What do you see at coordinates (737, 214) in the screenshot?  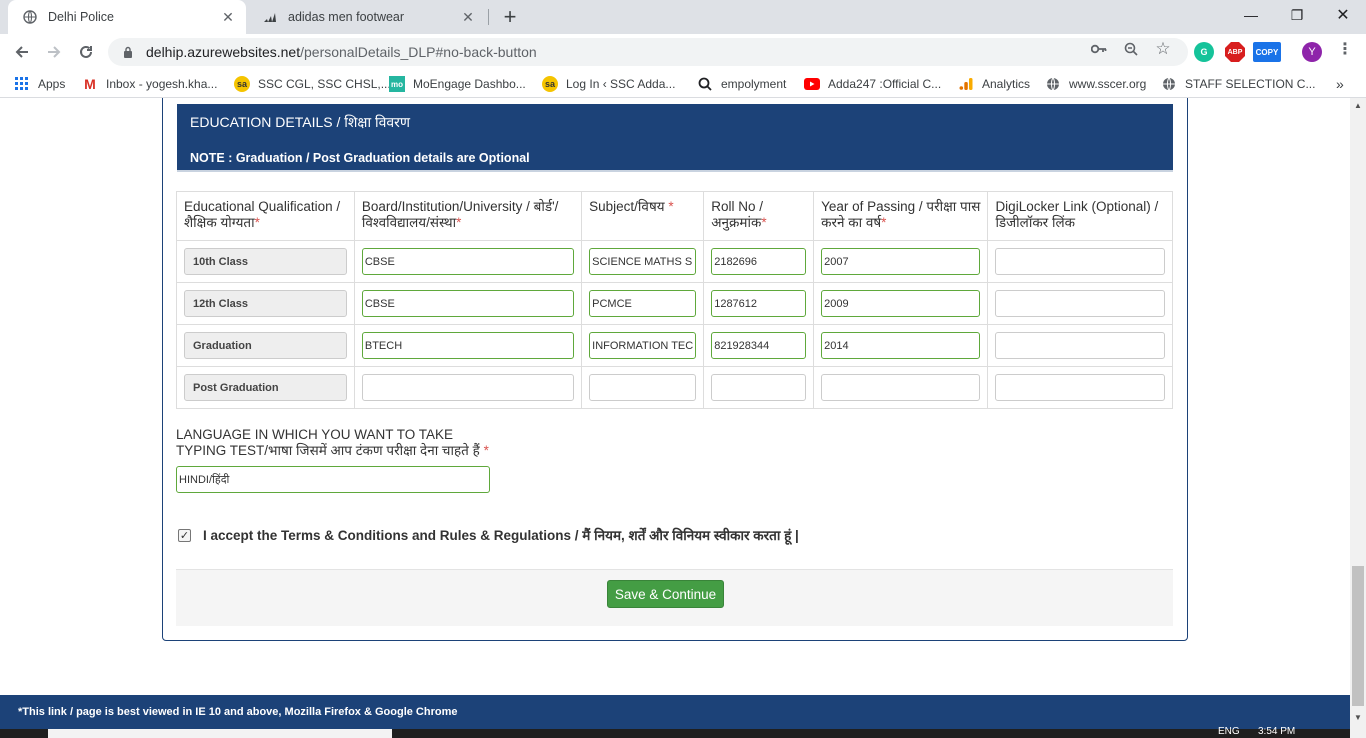 I see `header-text: Roll No / अनुक्रमांक` at bounding box center [737, 214].